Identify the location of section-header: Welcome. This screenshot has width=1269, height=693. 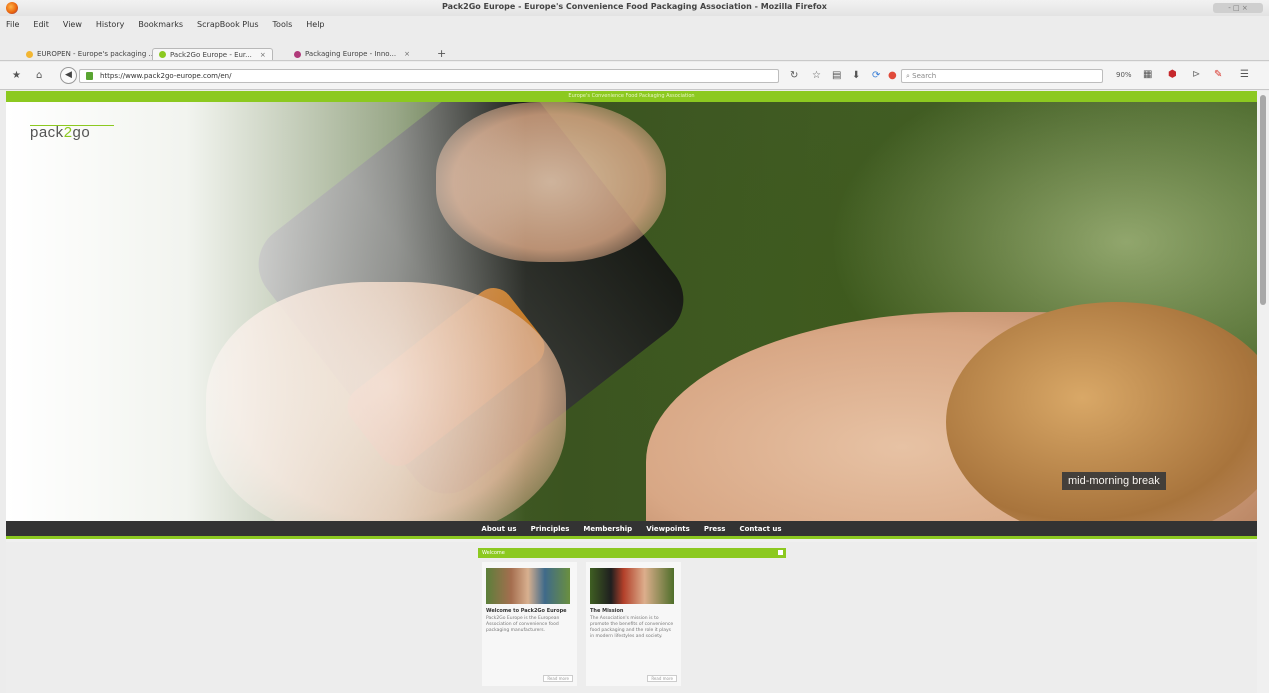
(632, 553).